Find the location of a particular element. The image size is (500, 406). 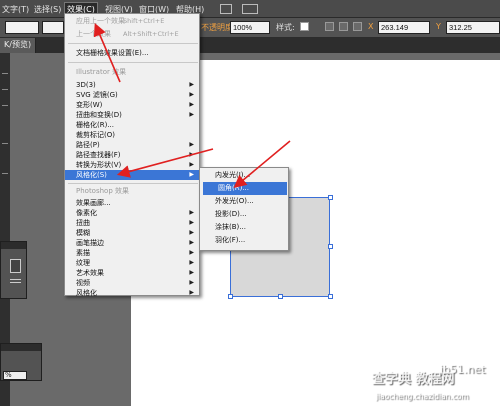

watermark: 查字典 教程网 jiaocheng.chazidian.com is located at coordinates (436, 387).